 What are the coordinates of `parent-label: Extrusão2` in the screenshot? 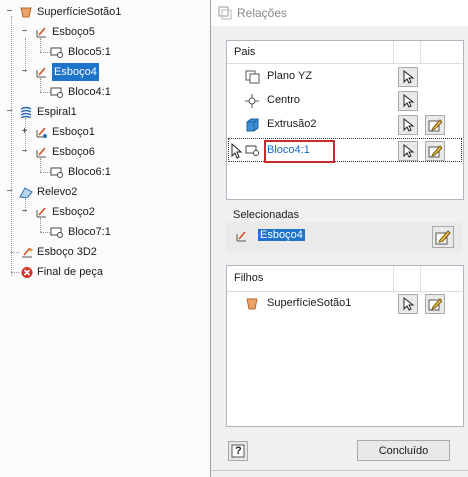 It's located at (292, 124).